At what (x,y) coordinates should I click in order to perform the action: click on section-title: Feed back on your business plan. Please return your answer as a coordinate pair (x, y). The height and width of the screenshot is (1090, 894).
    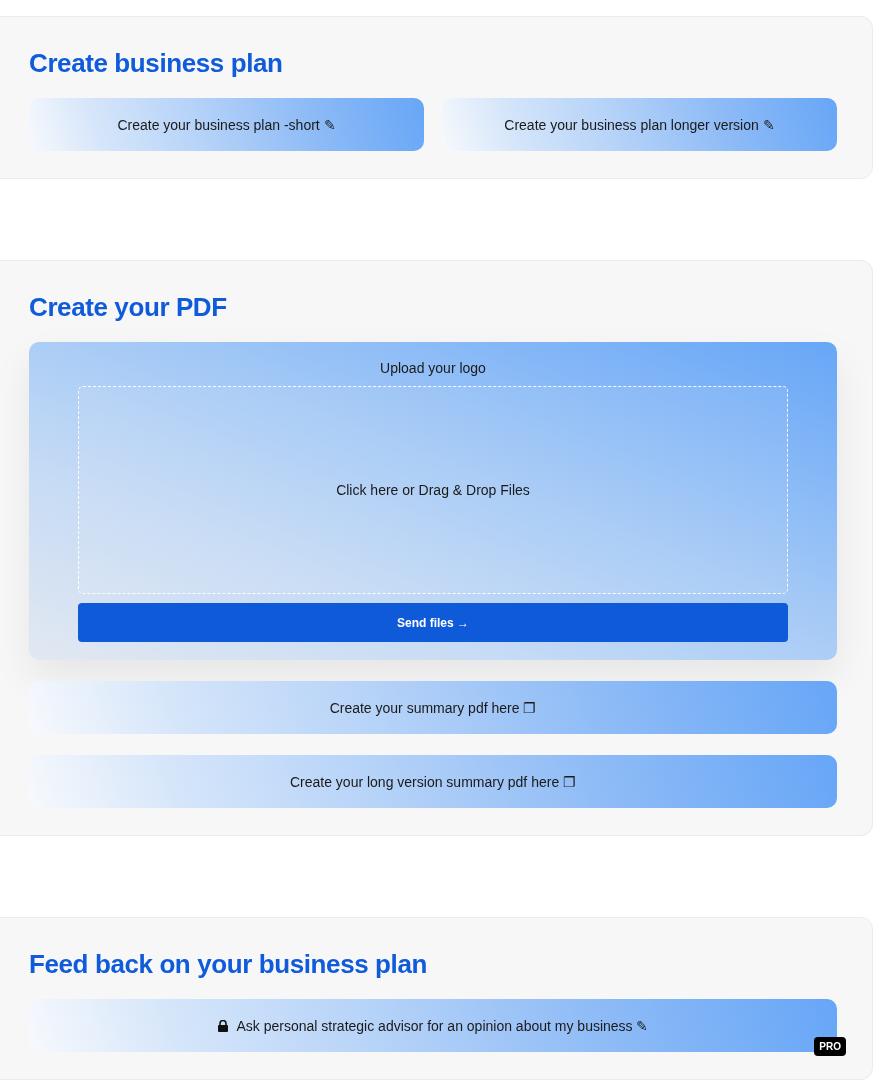
    Looking at the image, I should click on (228, 964).